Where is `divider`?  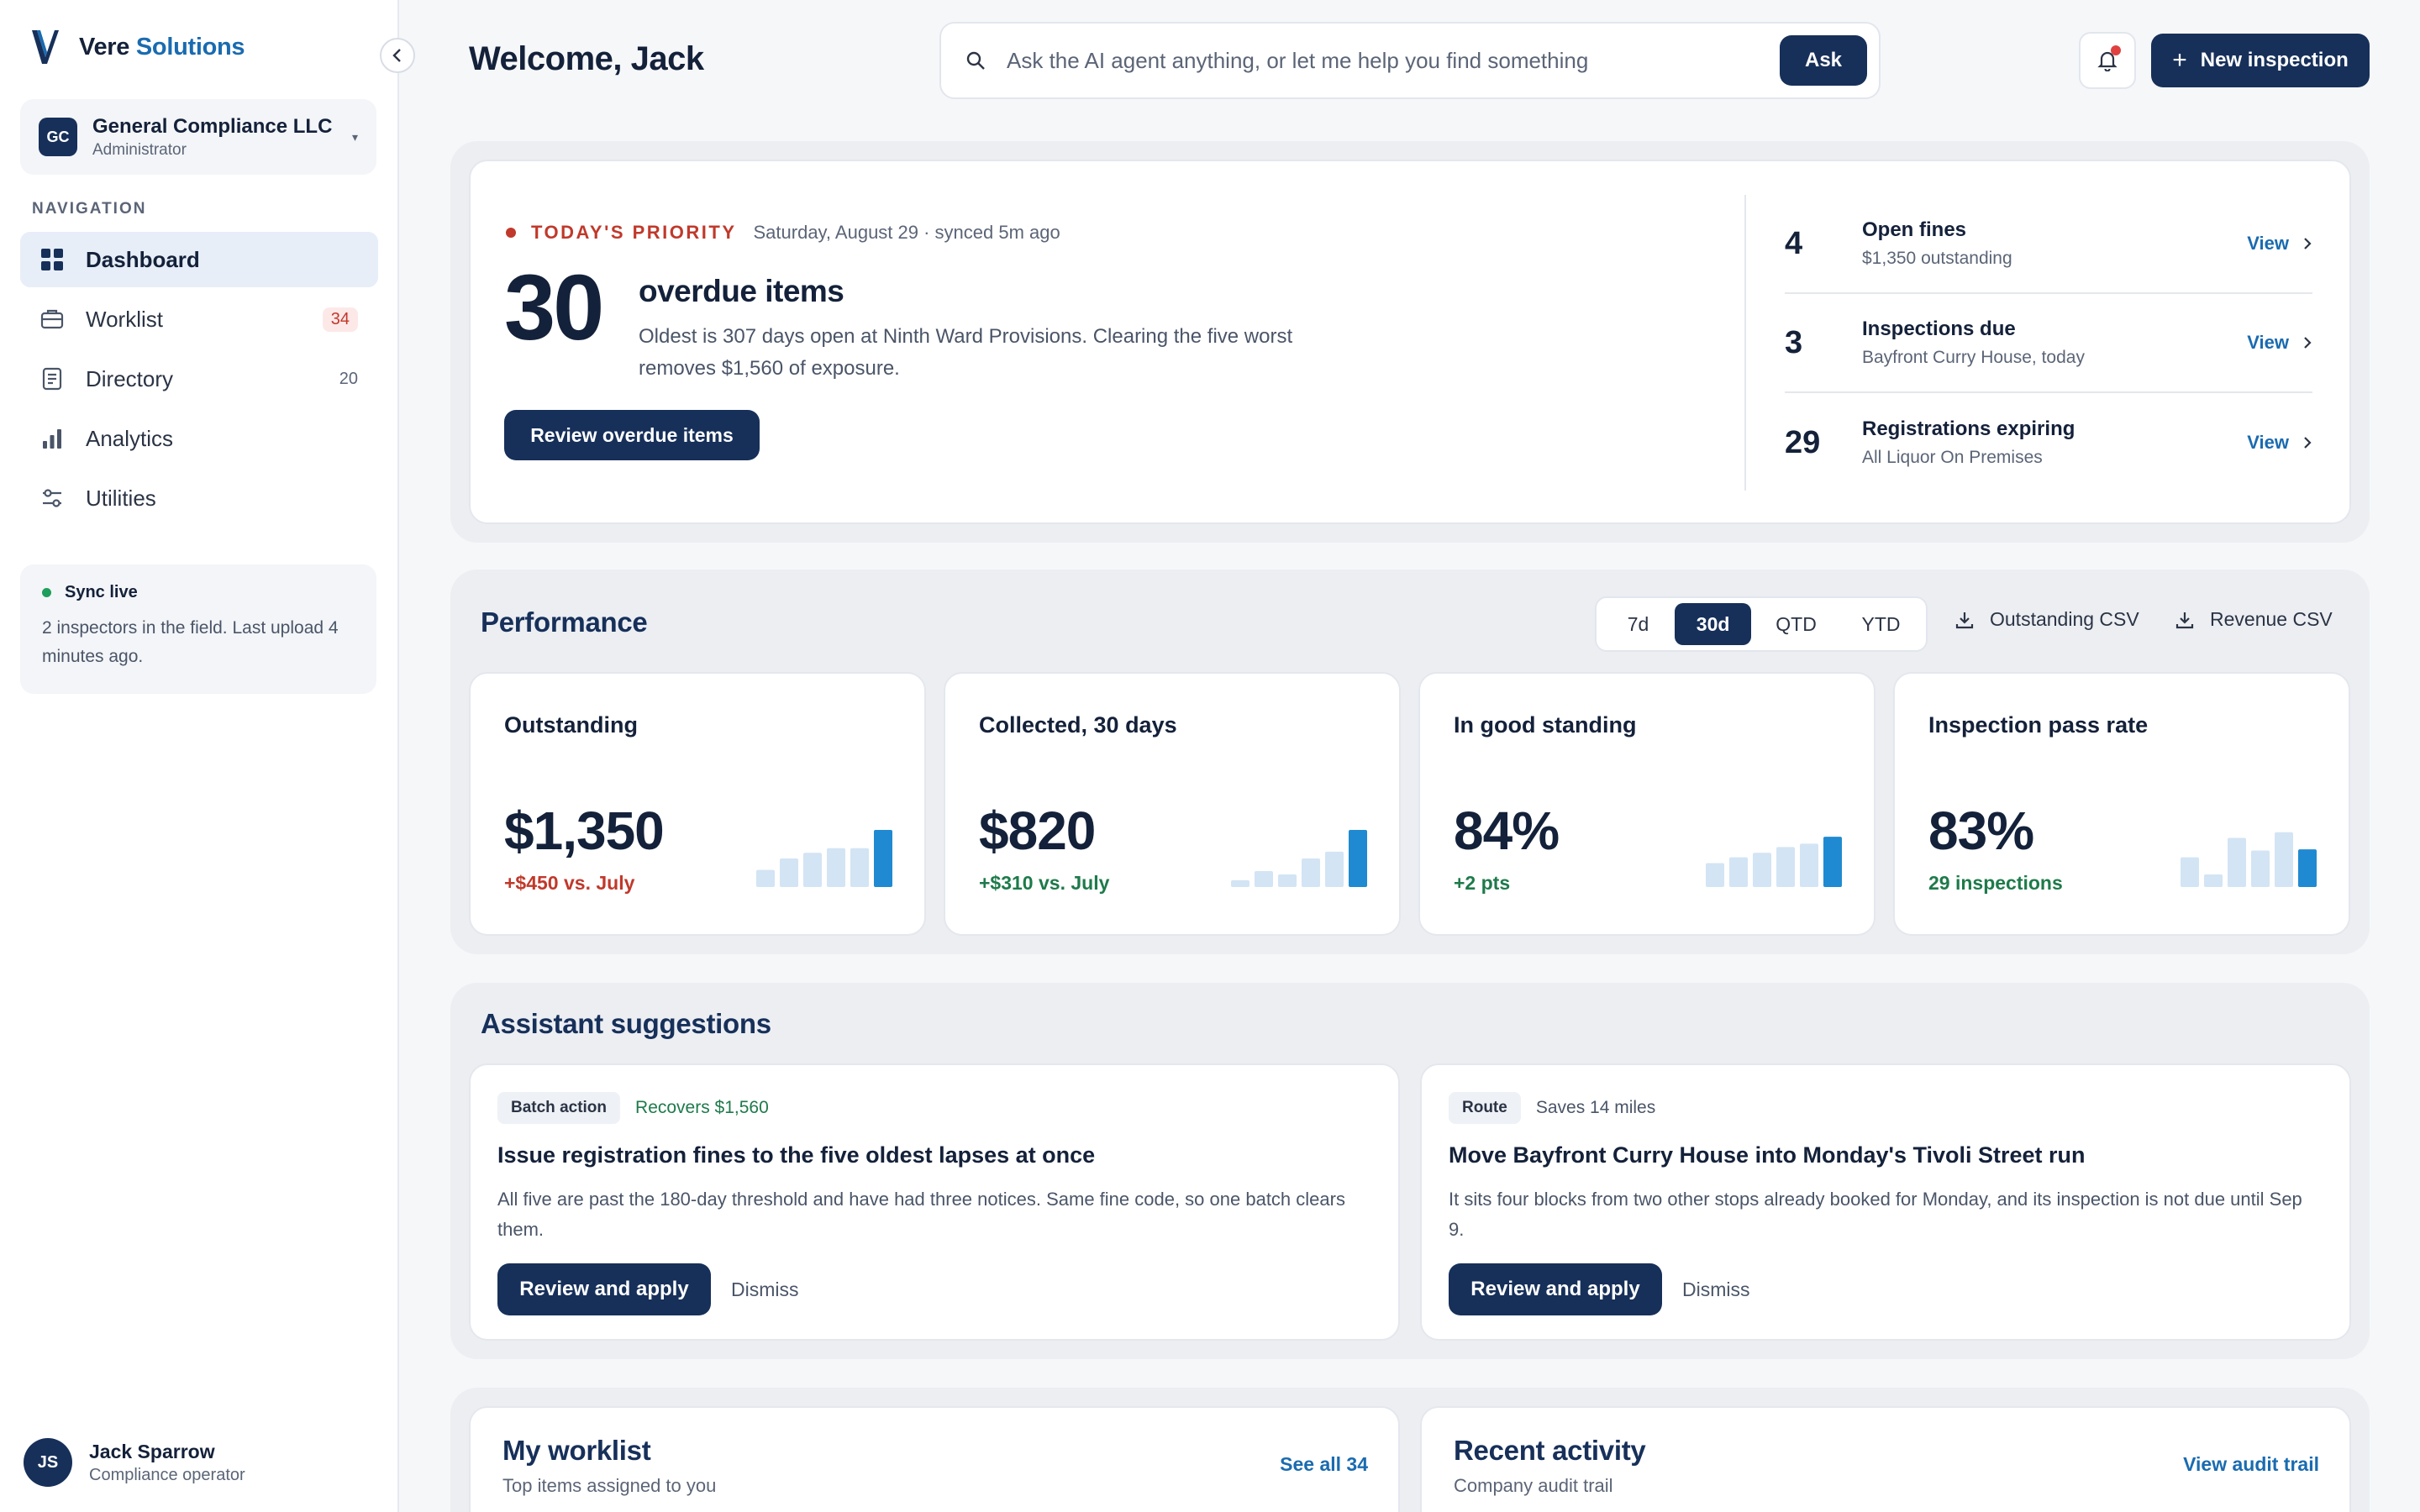 divider is located at coordinates (1745, 343).